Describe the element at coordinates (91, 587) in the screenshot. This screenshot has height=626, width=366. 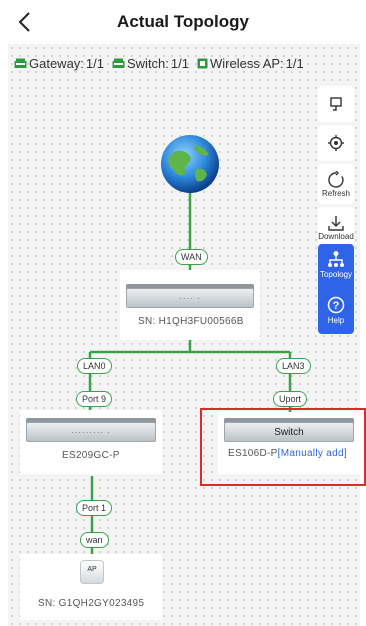
I see `ap-node: AP SN: G1QH2GY023495` at that location.